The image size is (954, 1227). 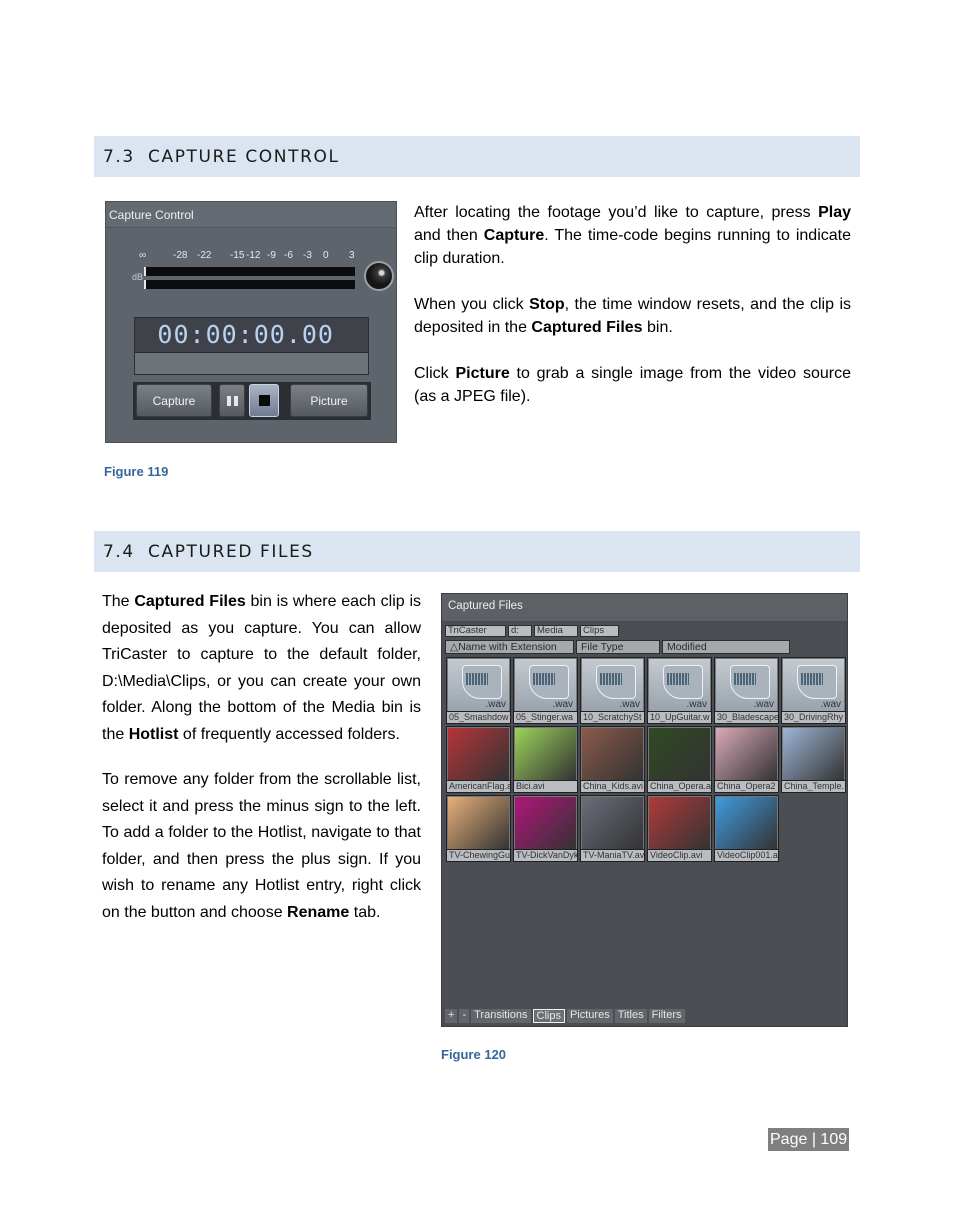 I want to click on db-scale-label: 3, so click(x=352, y=255).